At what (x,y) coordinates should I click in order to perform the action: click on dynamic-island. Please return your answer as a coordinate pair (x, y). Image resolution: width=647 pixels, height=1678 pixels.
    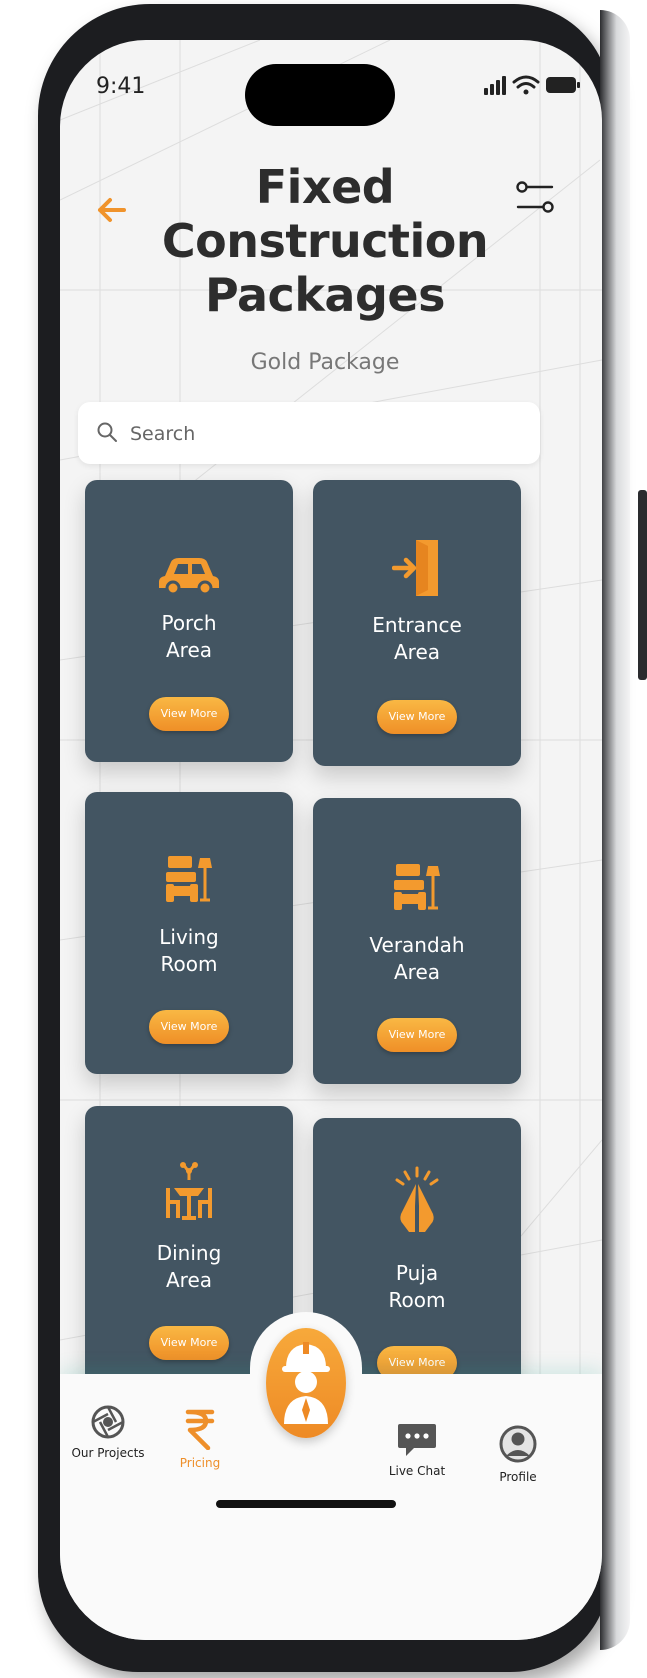
    Looking at the image, I should click on (320, 95).